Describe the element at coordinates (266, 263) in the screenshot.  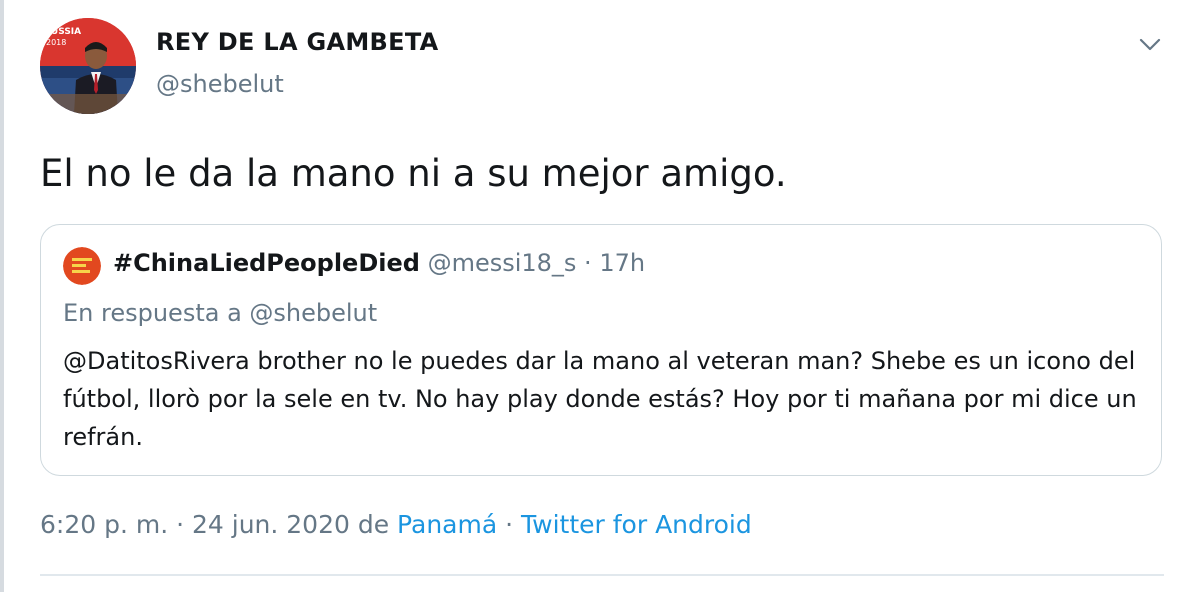
I see `quoted-author-name: #ChinaLiedPeopleDied` at that location.